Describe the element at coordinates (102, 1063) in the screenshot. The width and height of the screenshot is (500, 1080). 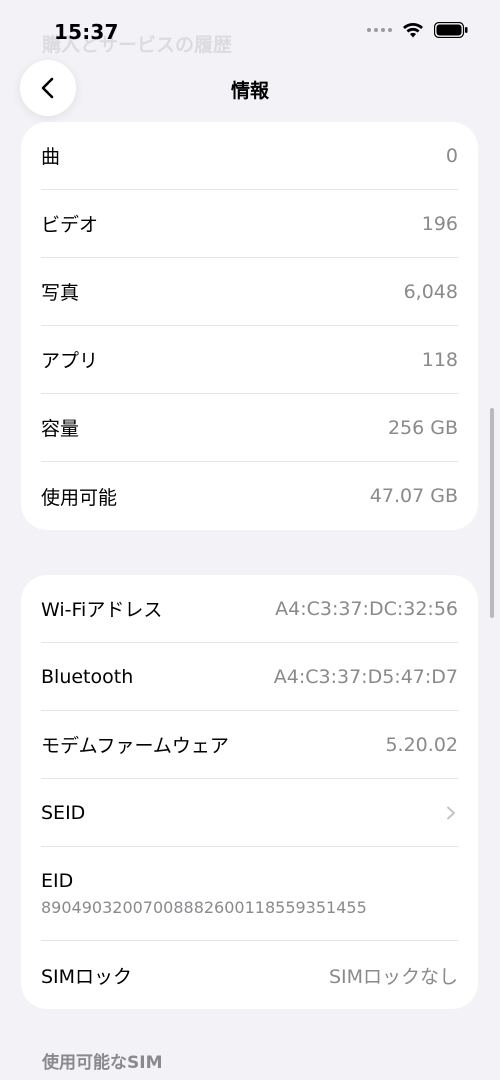
I see `available-sim-section-header: 使用可能なSIM` at that location.